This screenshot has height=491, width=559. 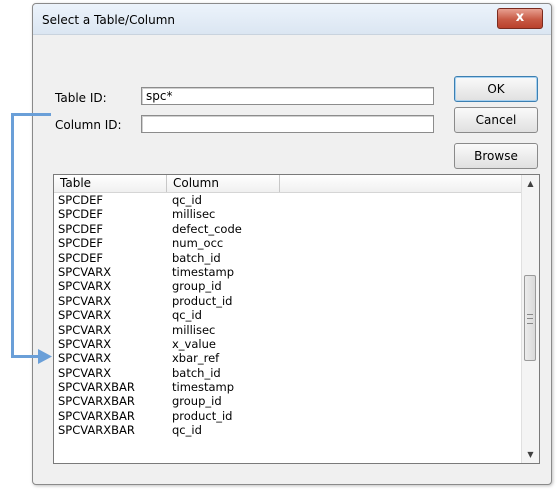 I want to click on column-cell: defect_code, so click(x=207, y=228).